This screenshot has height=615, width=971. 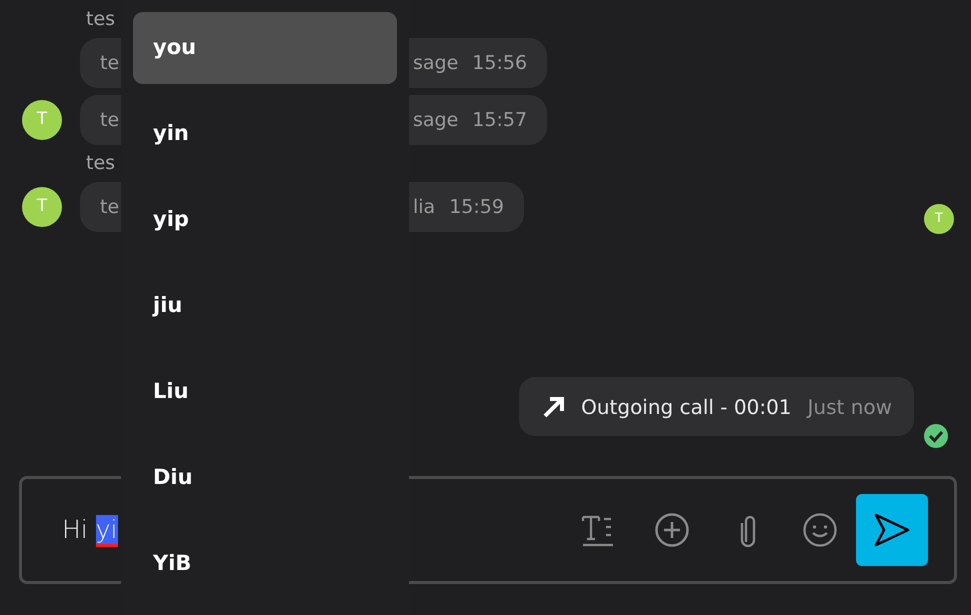 I want to click on call-time: Just now, so click(x=850, y=407).